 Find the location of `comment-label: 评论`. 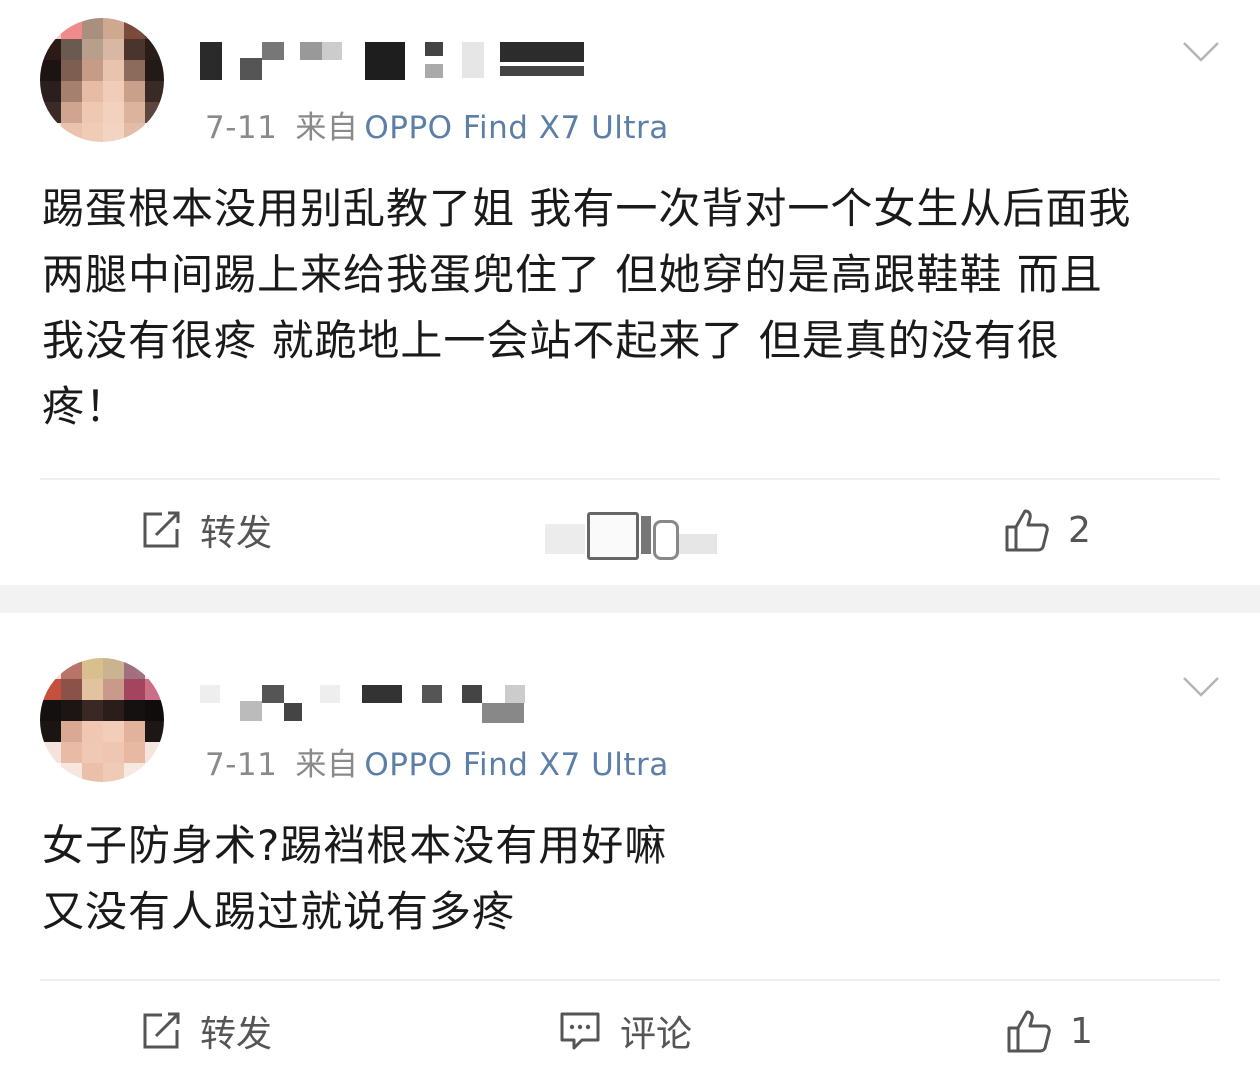

comment-label: 评论 is located at coordinates (656, 1034).